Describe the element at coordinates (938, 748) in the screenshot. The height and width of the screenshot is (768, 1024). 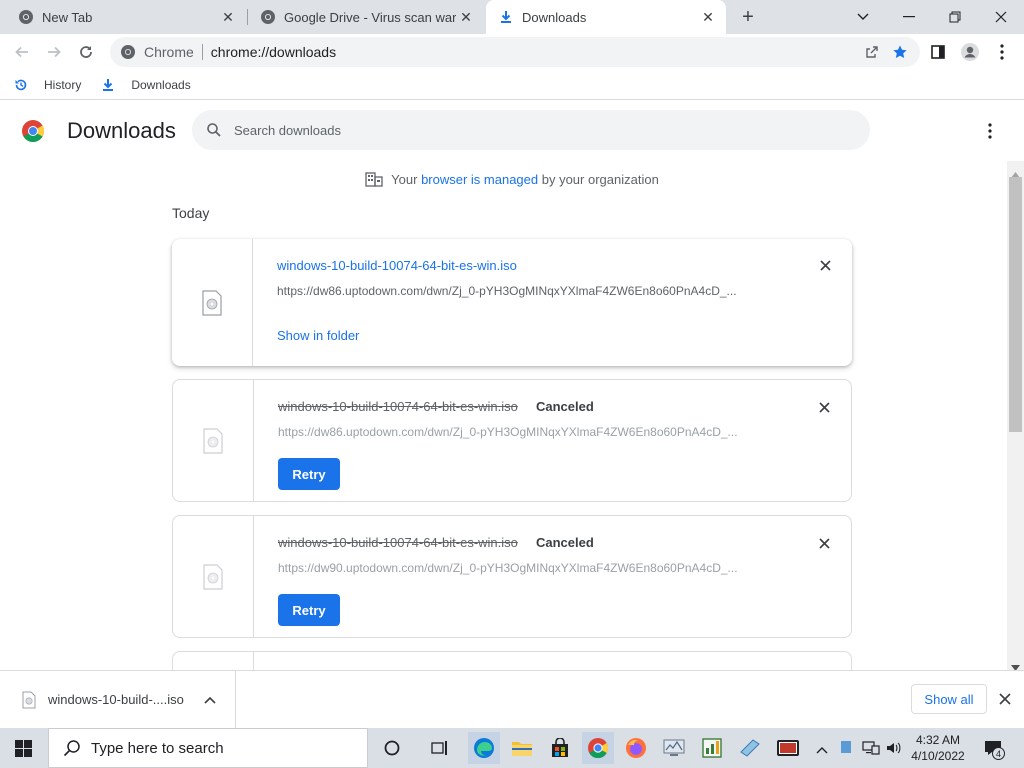
I see `taskbar-clock: 4:32 AM 4/10/2022` at that location.